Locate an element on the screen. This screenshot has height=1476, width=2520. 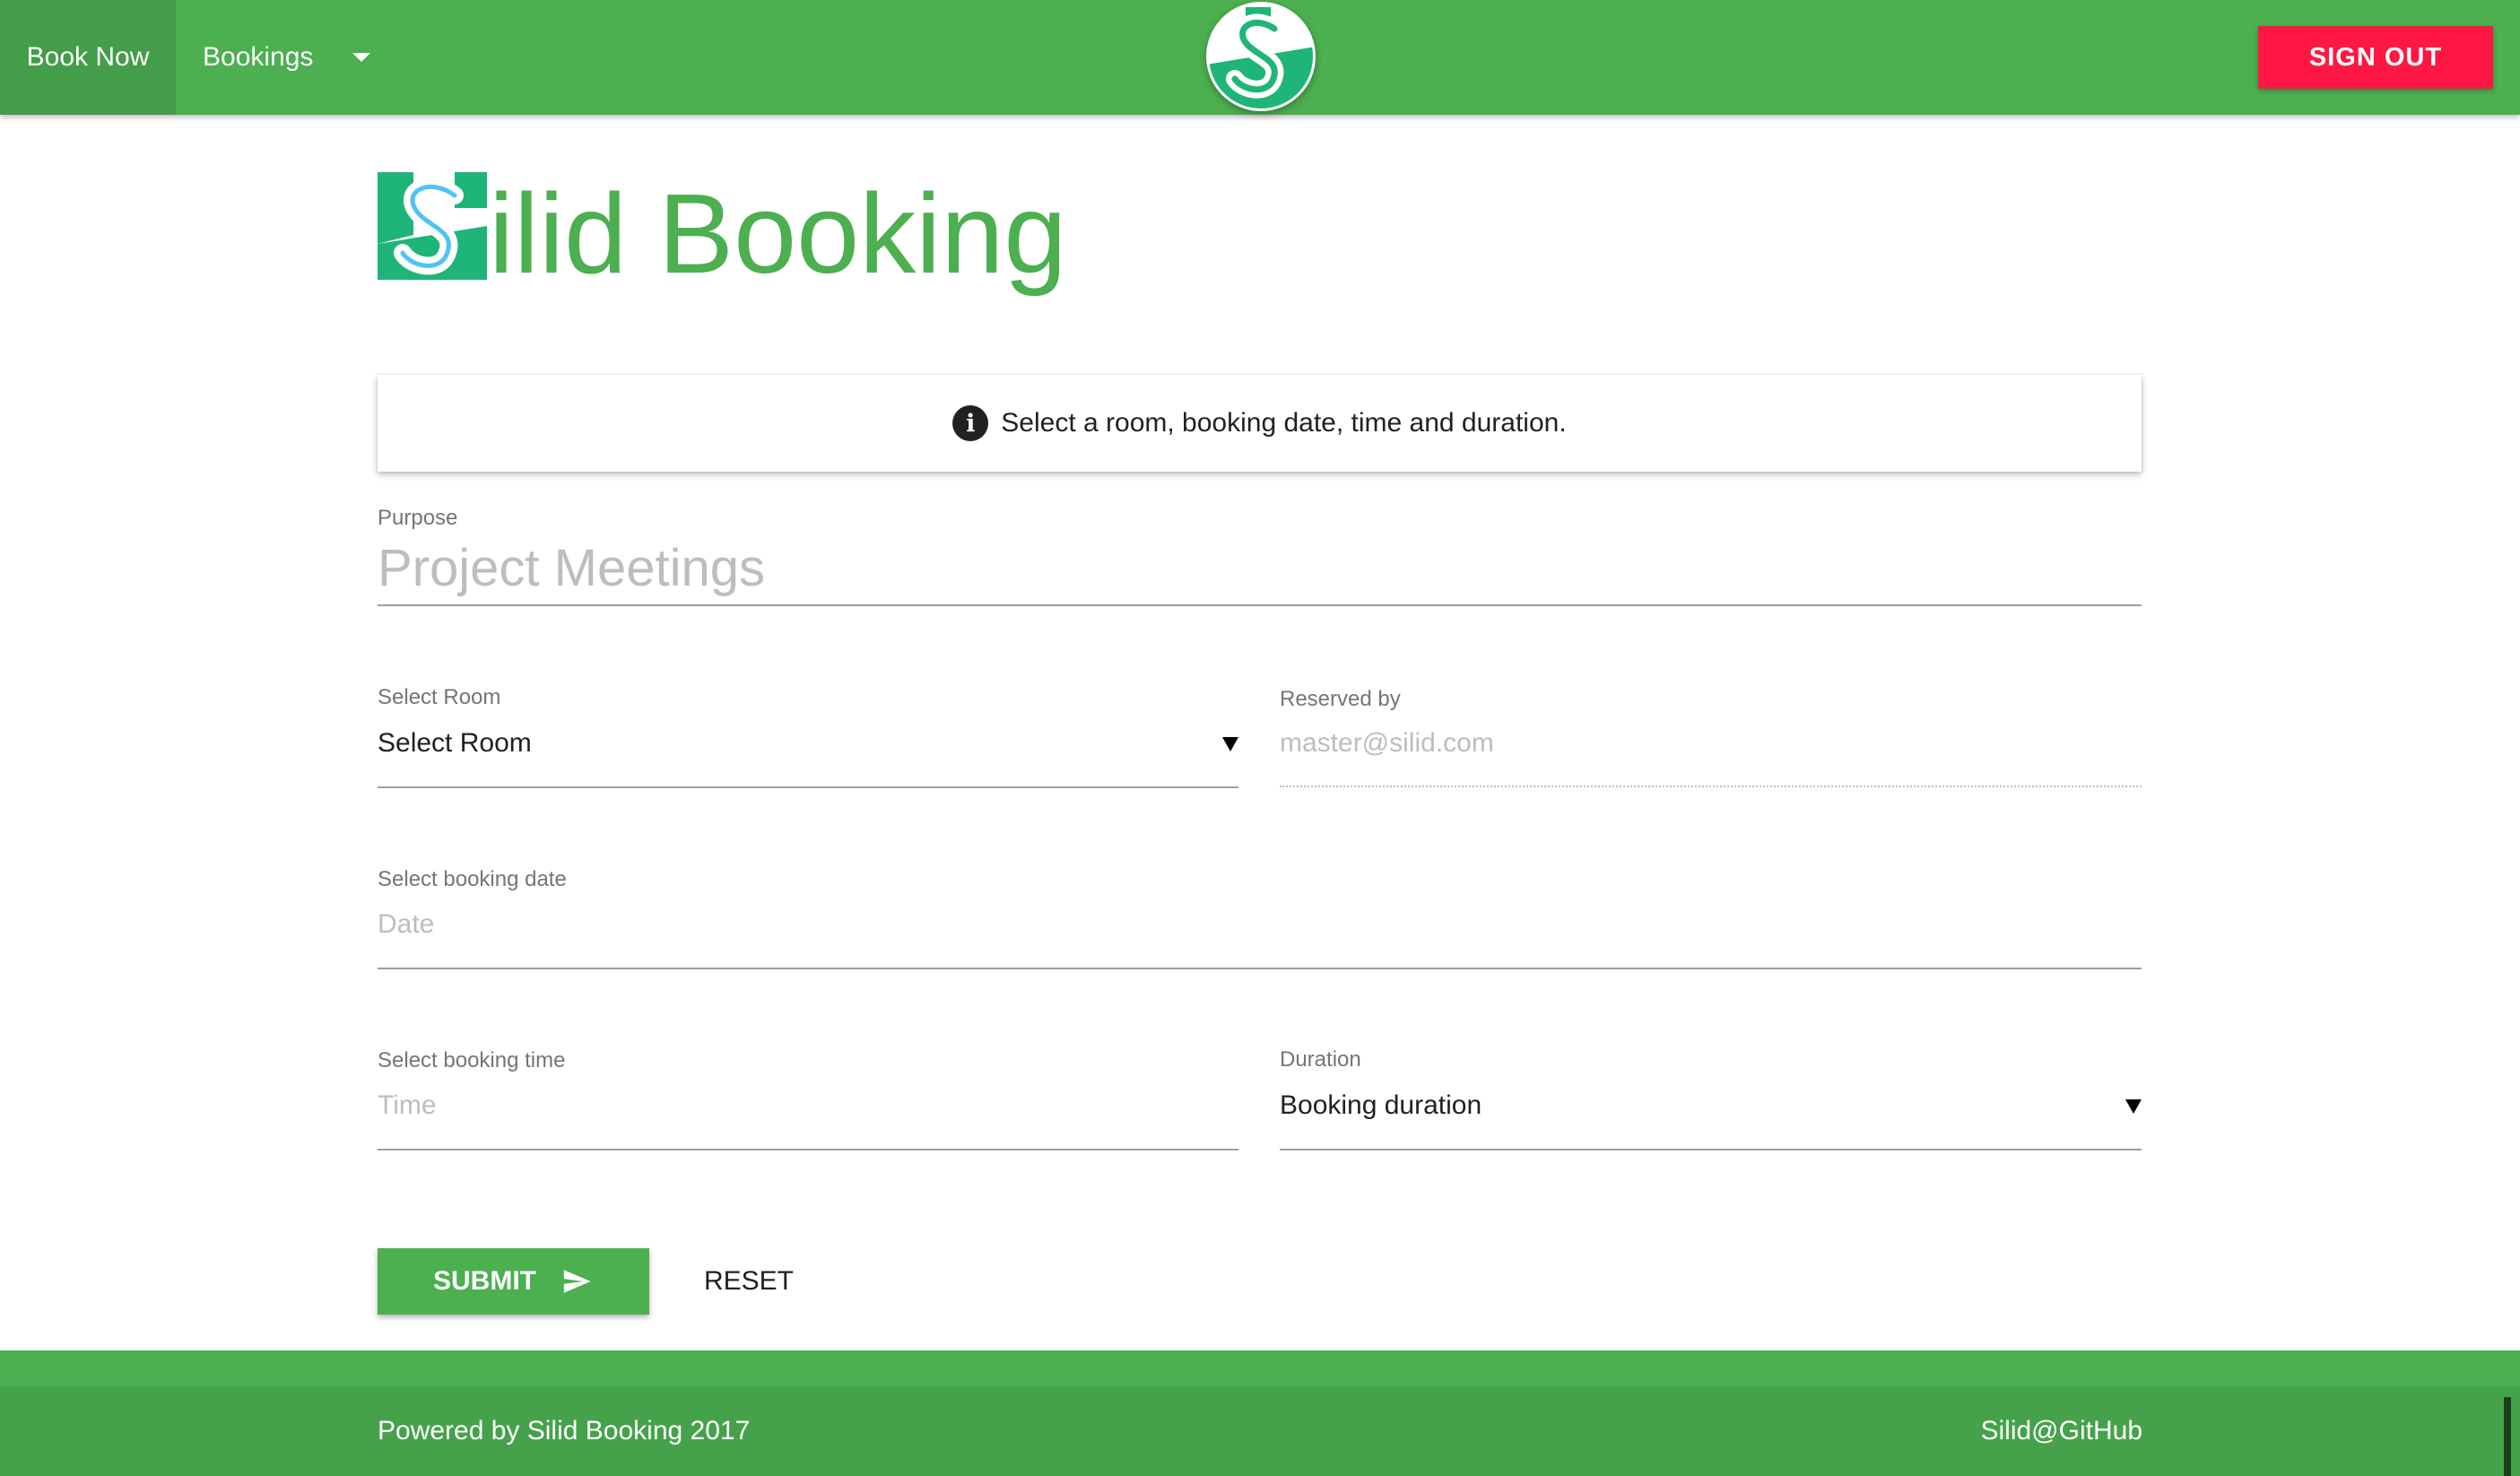
sign-out-button: SIGN OUT is located at coordinates (2375, 57).